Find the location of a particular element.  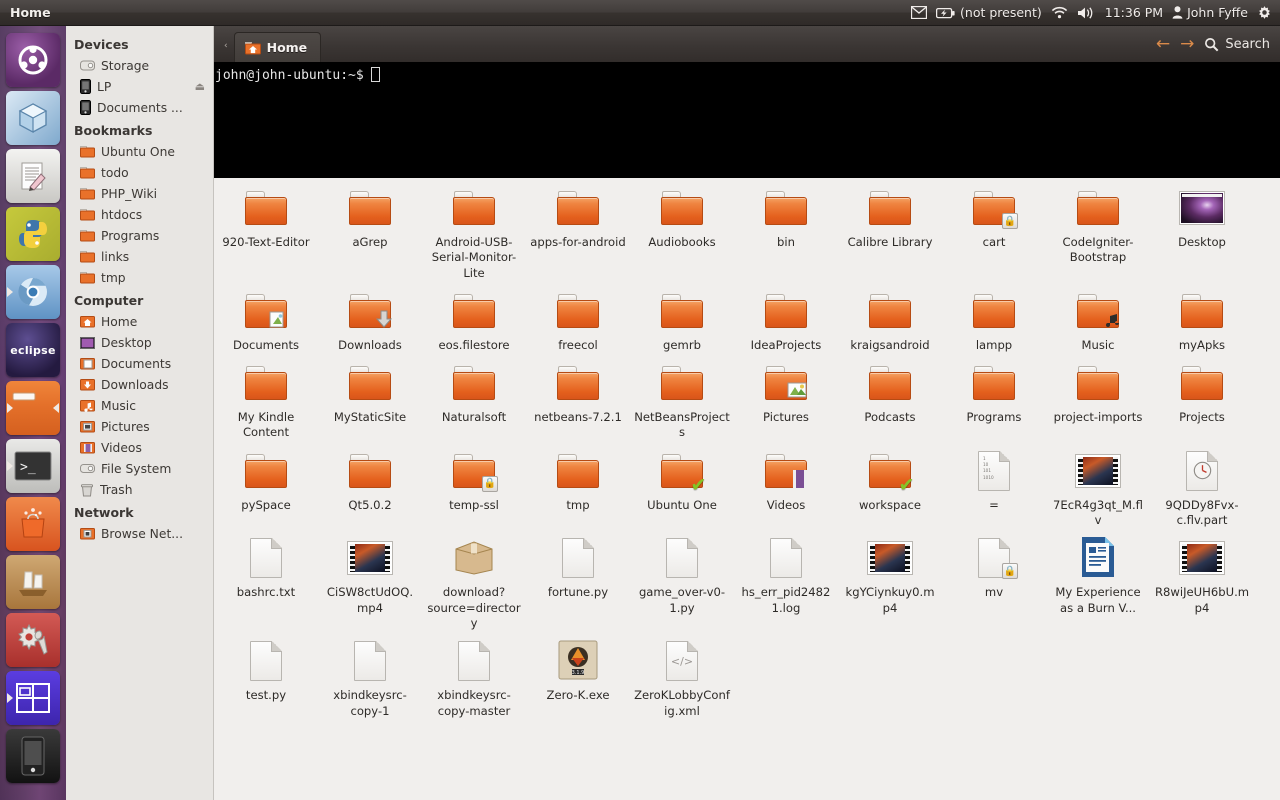

sidebar-item-desktop: Desktop is located at coordinates (139, 342).